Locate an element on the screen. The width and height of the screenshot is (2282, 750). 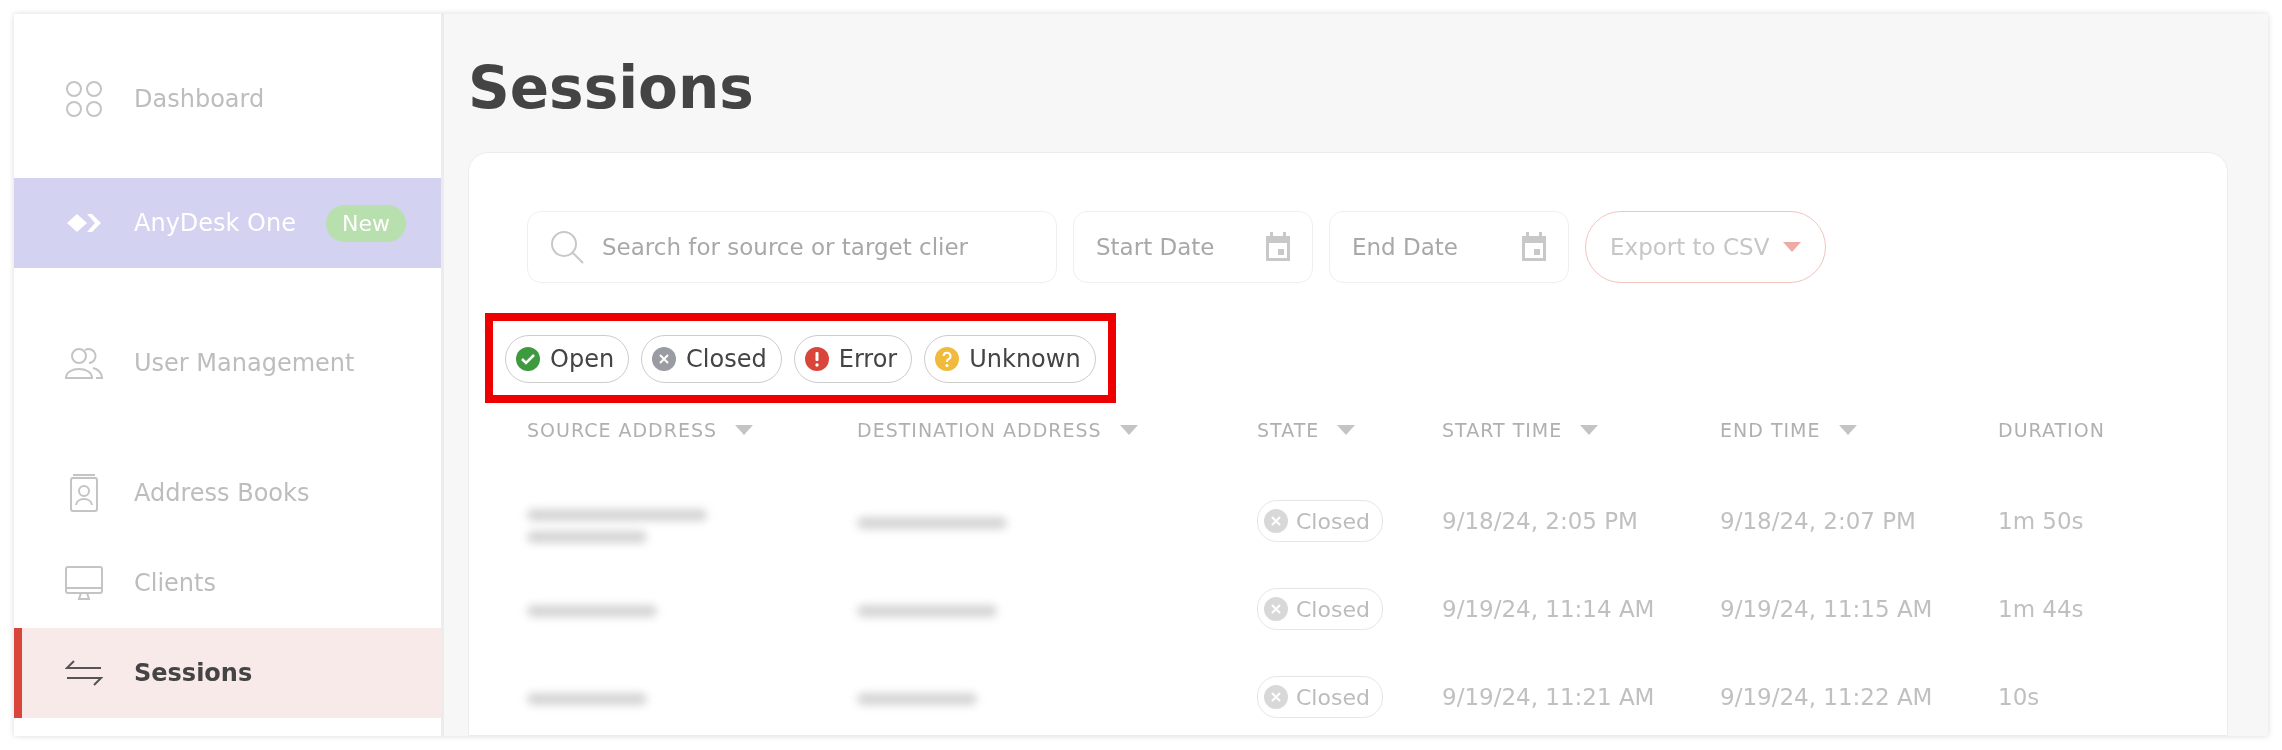
table-cell: 10s is located at coordinates (2019, 697).